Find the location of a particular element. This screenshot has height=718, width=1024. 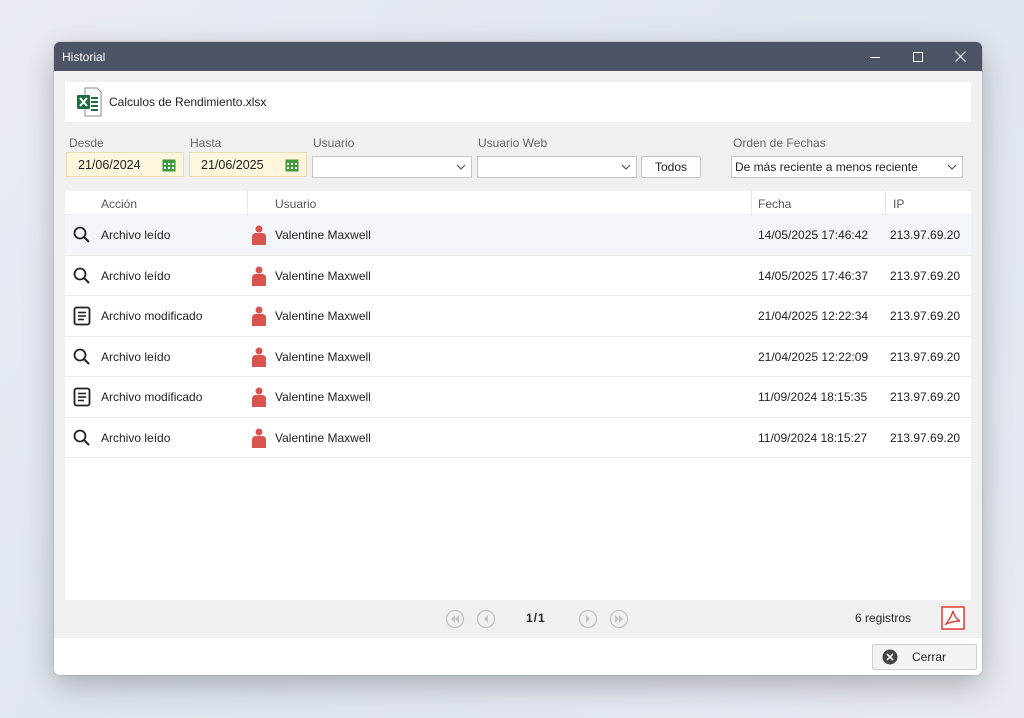

hasta-date-field: 21/06/2025 is located at coordinates (248, 164).